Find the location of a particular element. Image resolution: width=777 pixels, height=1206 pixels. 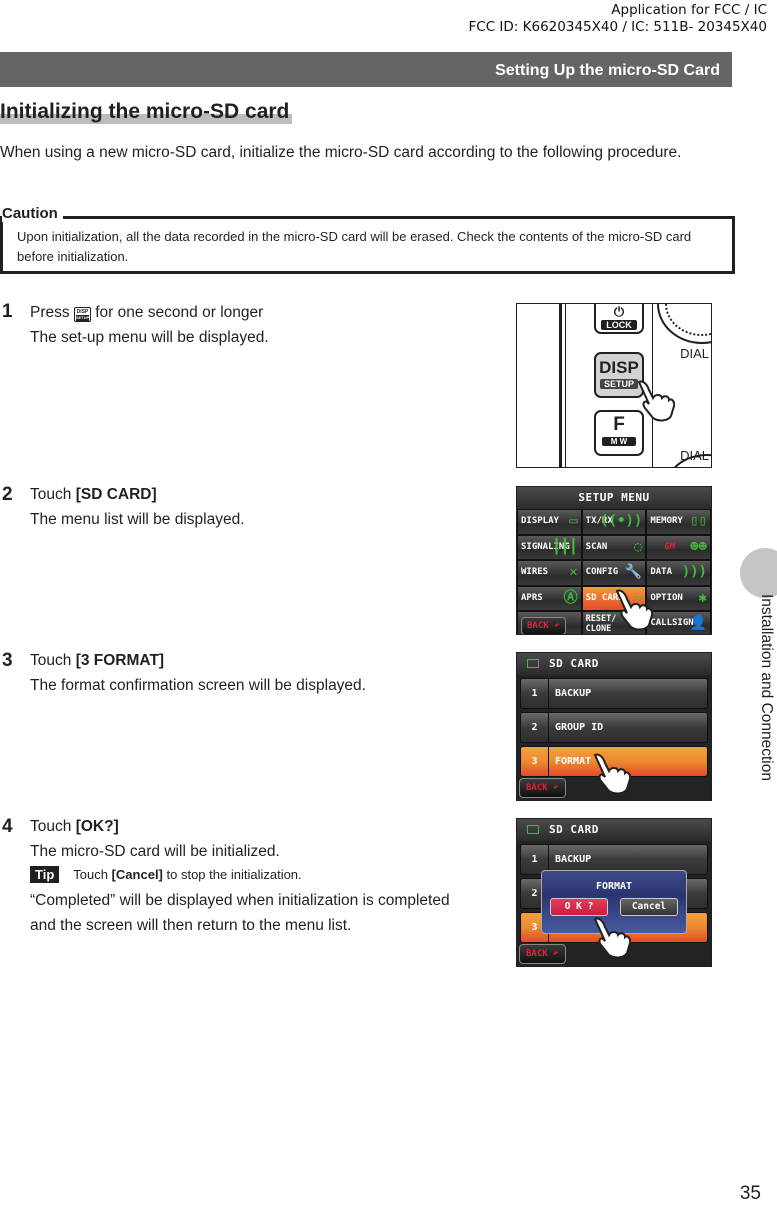

setup-menu-item-config: CONFIG 🔧 is located at coordinates (614, 573).